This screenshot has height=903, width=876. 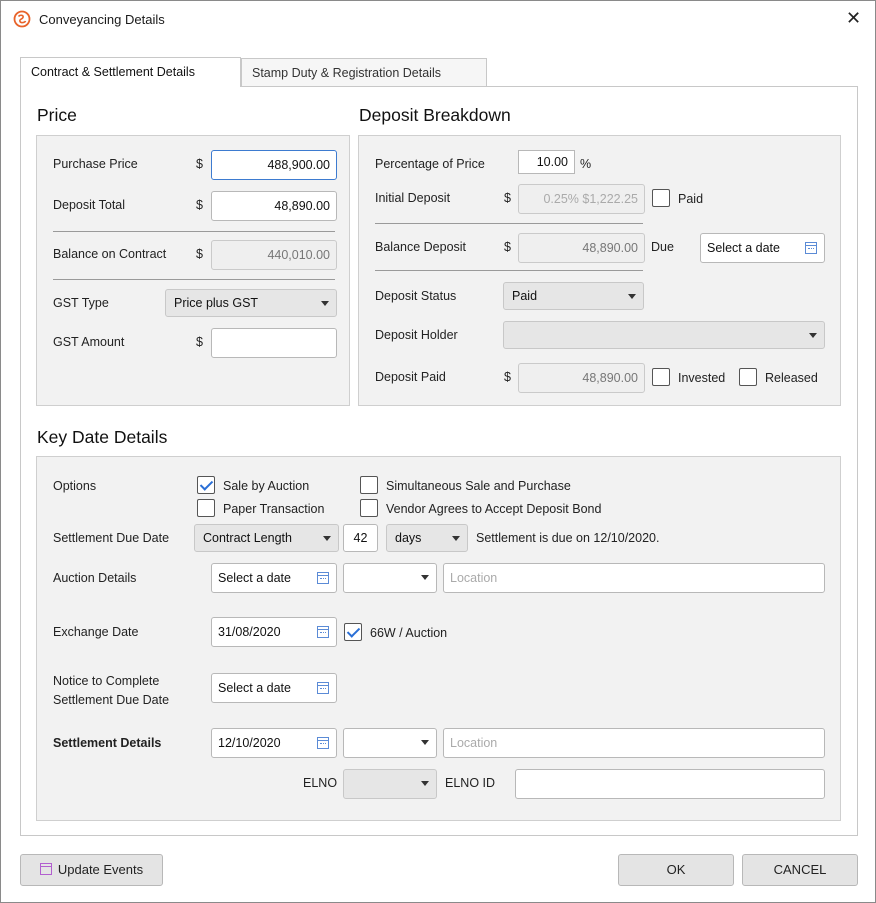 I want to click on auction-date-picker: Select a date, so click(x=274, y=578).